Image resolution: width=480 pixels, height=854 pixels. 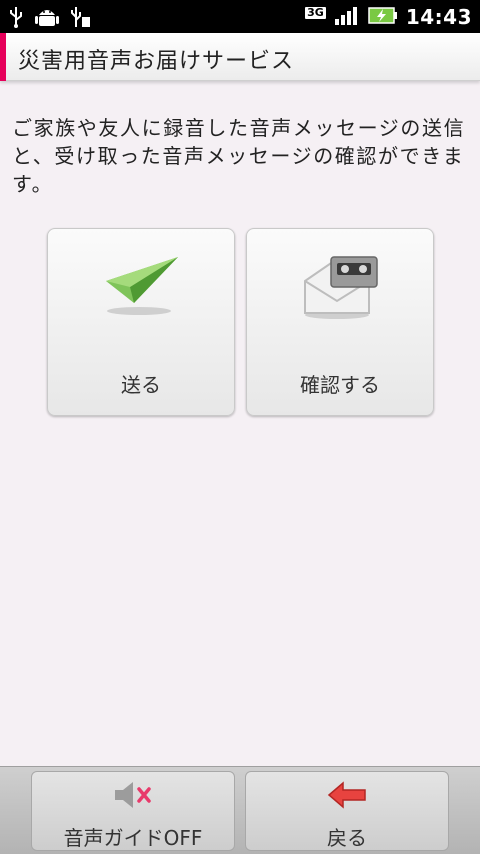 I want to click on page-title: 災害用音声お届けサービス, so click(x=156, y=61).